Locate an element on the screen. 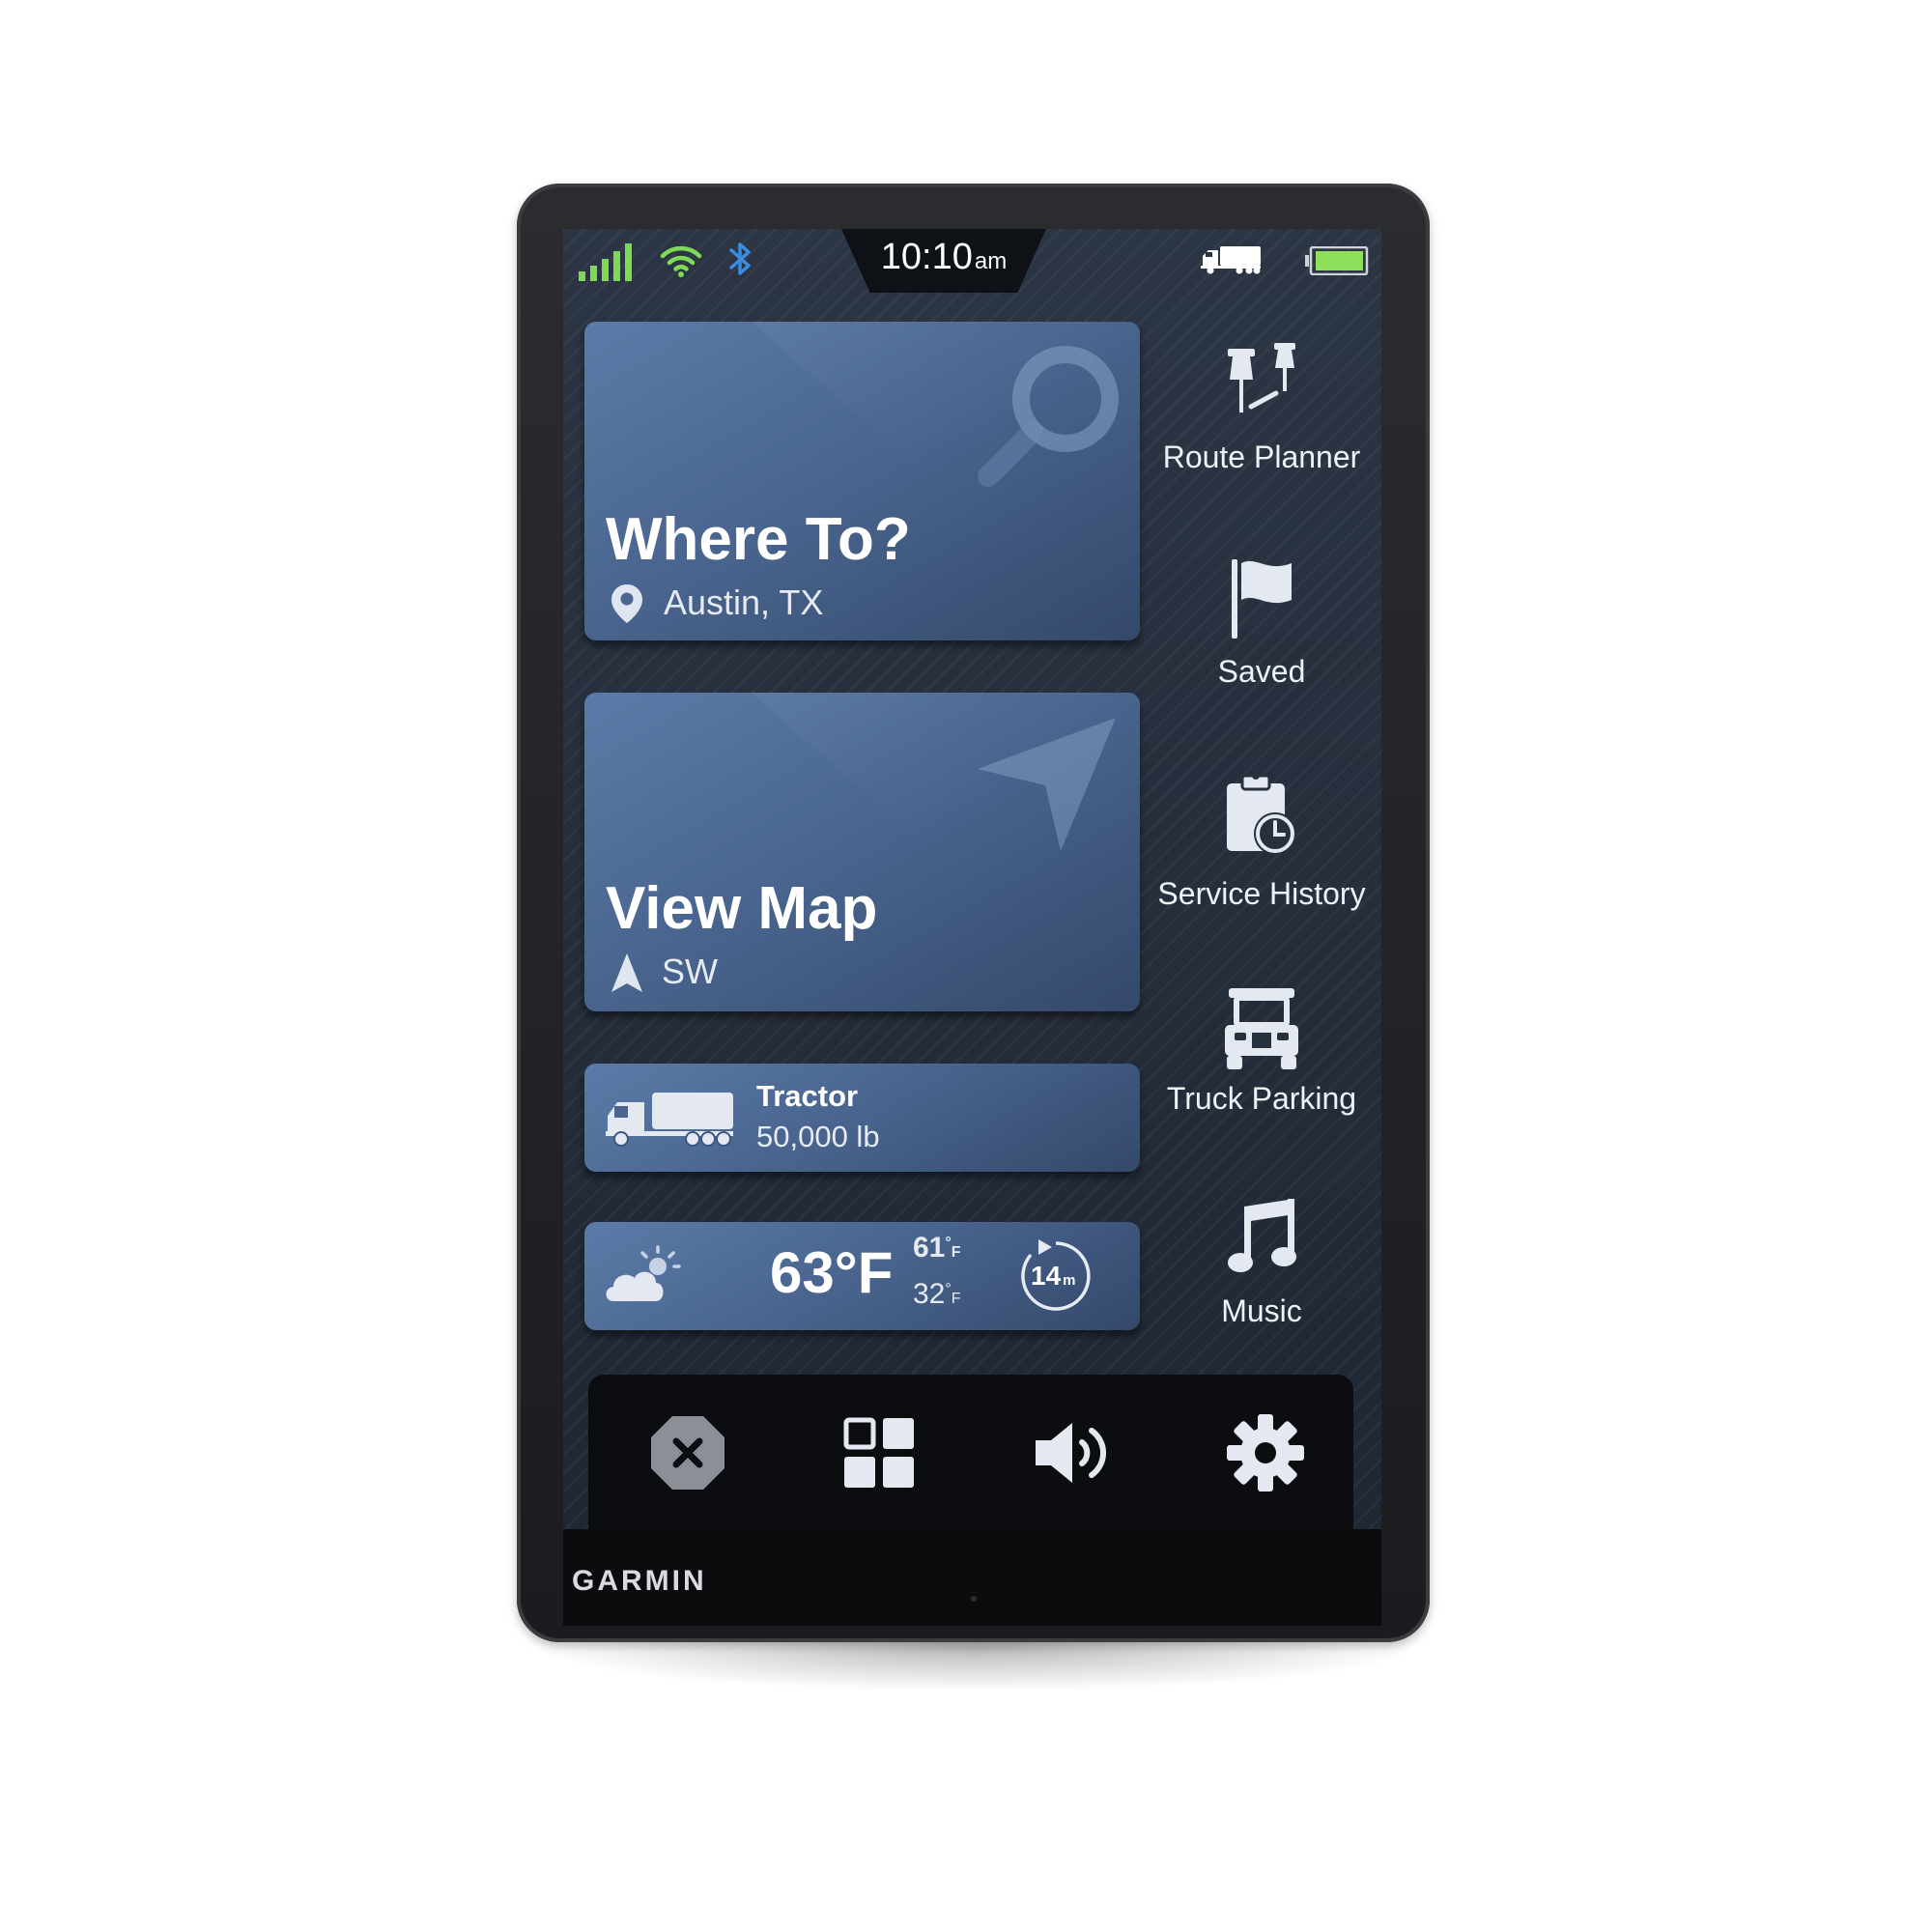 The width and height of the screenshot is (1932, 1932). close-button is located at coordinates (687, 1452).